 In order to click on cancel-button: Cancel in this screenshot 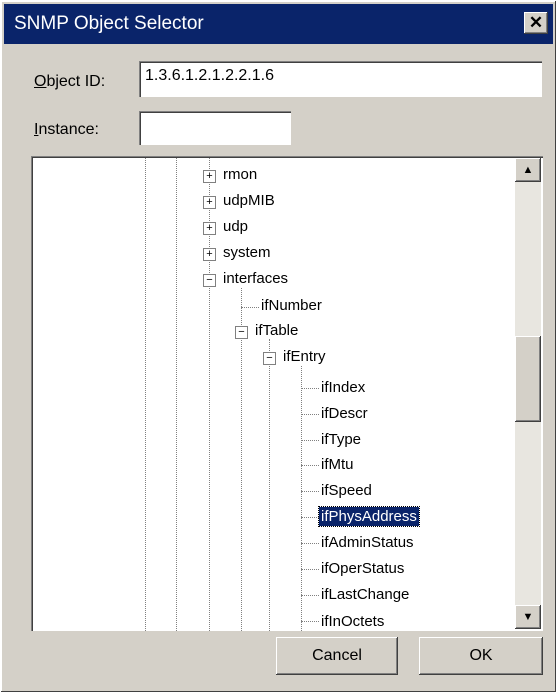, I will do `click(337, 656)`.